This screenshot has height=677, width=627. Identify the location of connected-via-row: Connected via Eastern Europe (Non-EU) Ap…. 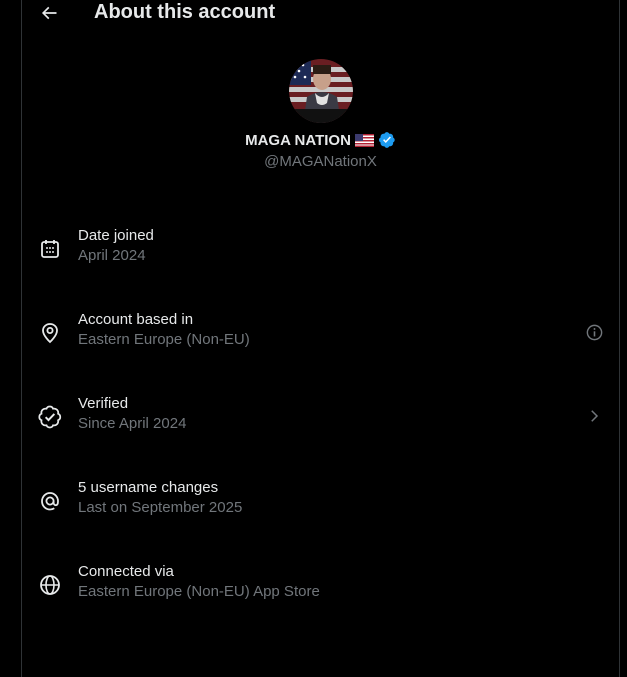
(320, 587).